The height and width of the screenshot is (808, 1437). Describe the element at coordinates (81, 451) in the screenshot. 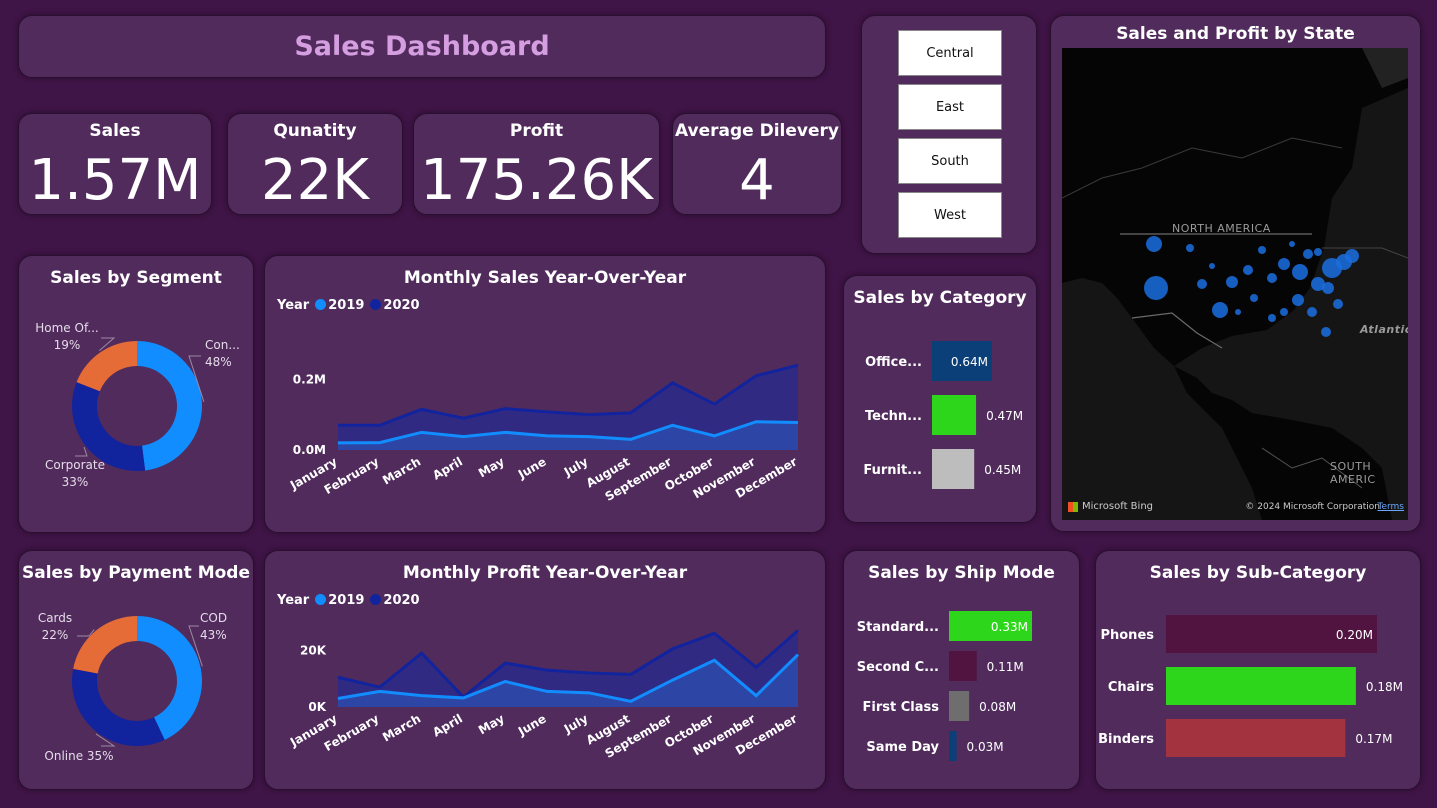

I see `donut-leader-line` at that location.